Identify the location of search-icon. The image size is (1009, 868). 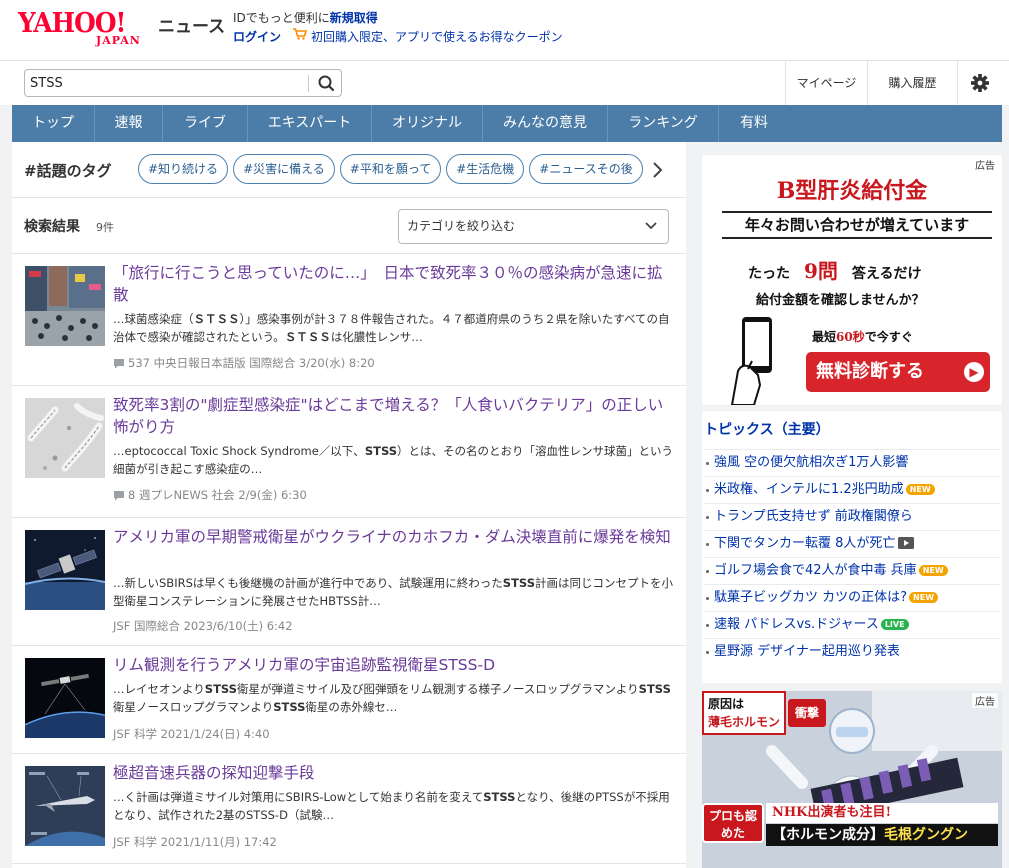
(326, 83).